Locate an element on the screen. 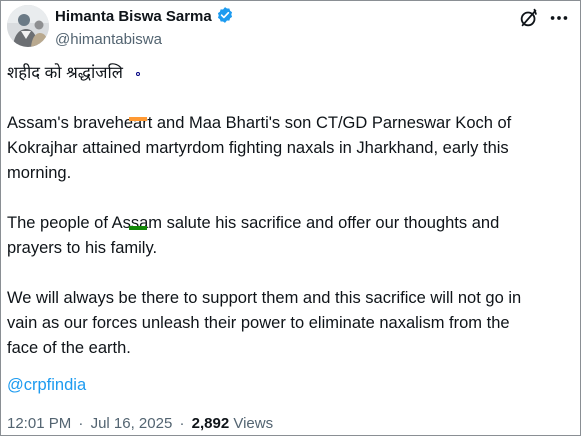  name-row: Himanta Biswa Sarma is located at coordinates (144, 17).